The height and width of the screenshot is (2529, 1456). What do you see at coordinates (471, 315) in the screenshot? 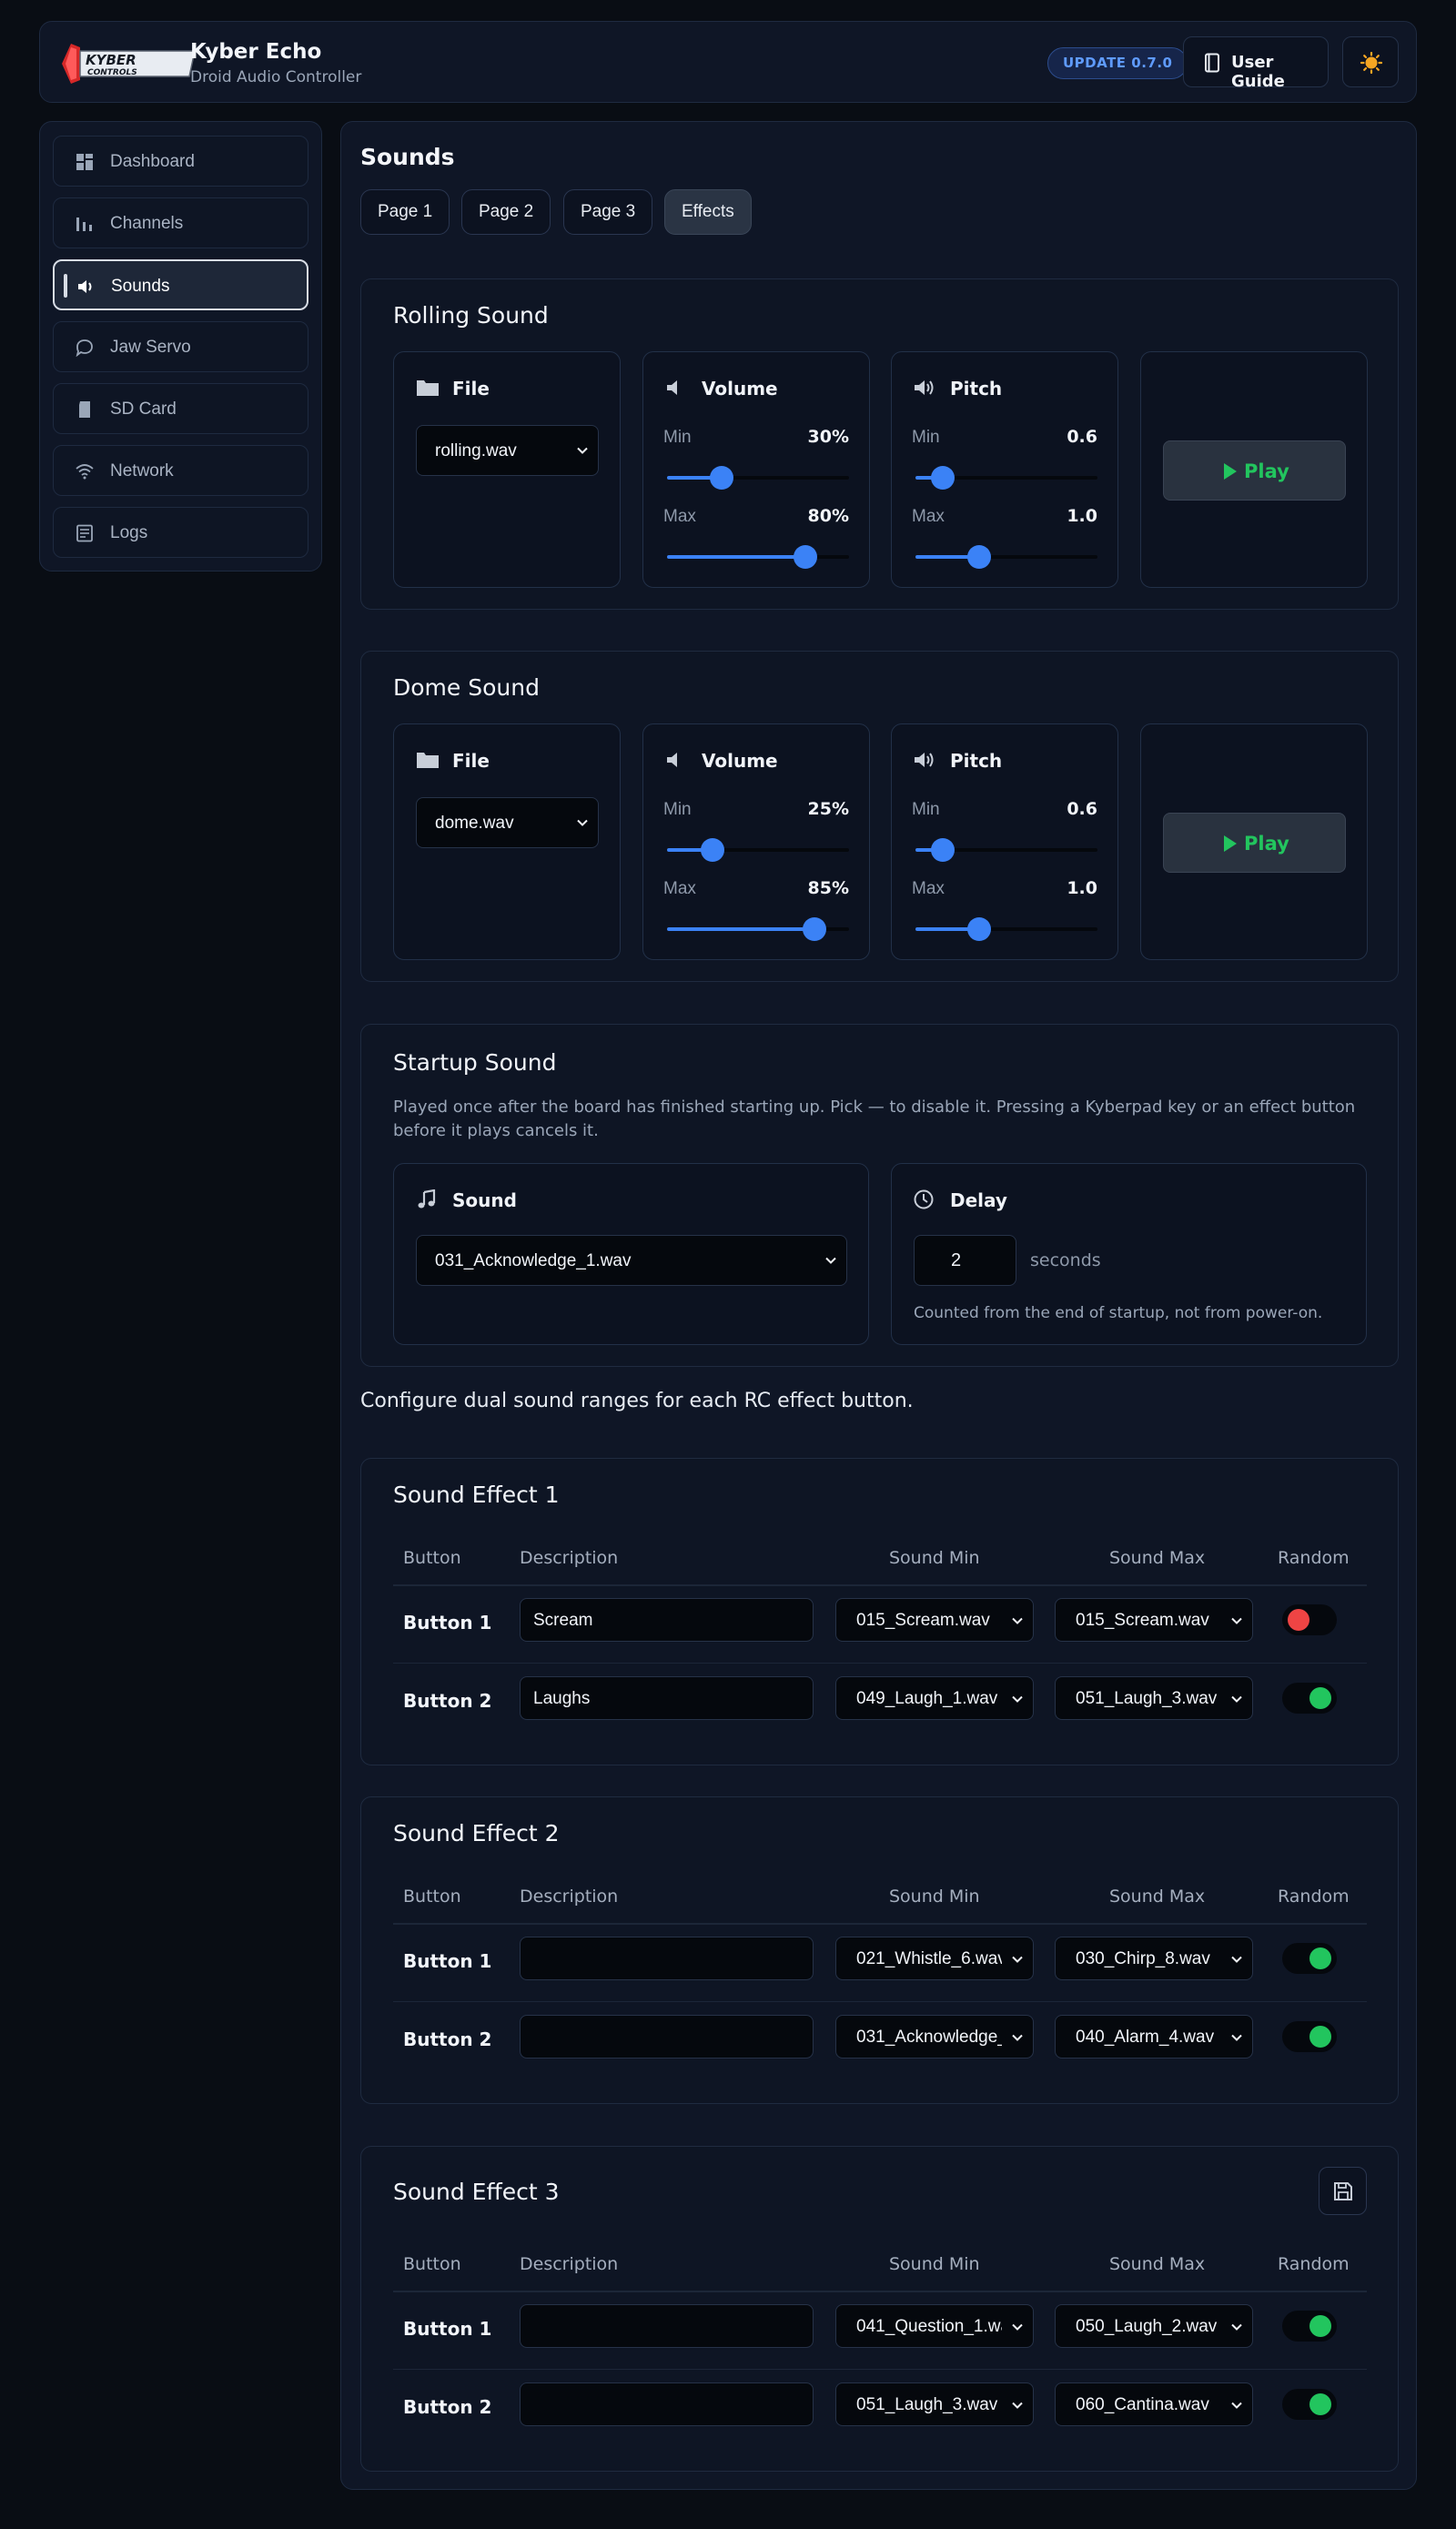
I see `card-title: Rolling Sound` at bounding box center [471, 315].